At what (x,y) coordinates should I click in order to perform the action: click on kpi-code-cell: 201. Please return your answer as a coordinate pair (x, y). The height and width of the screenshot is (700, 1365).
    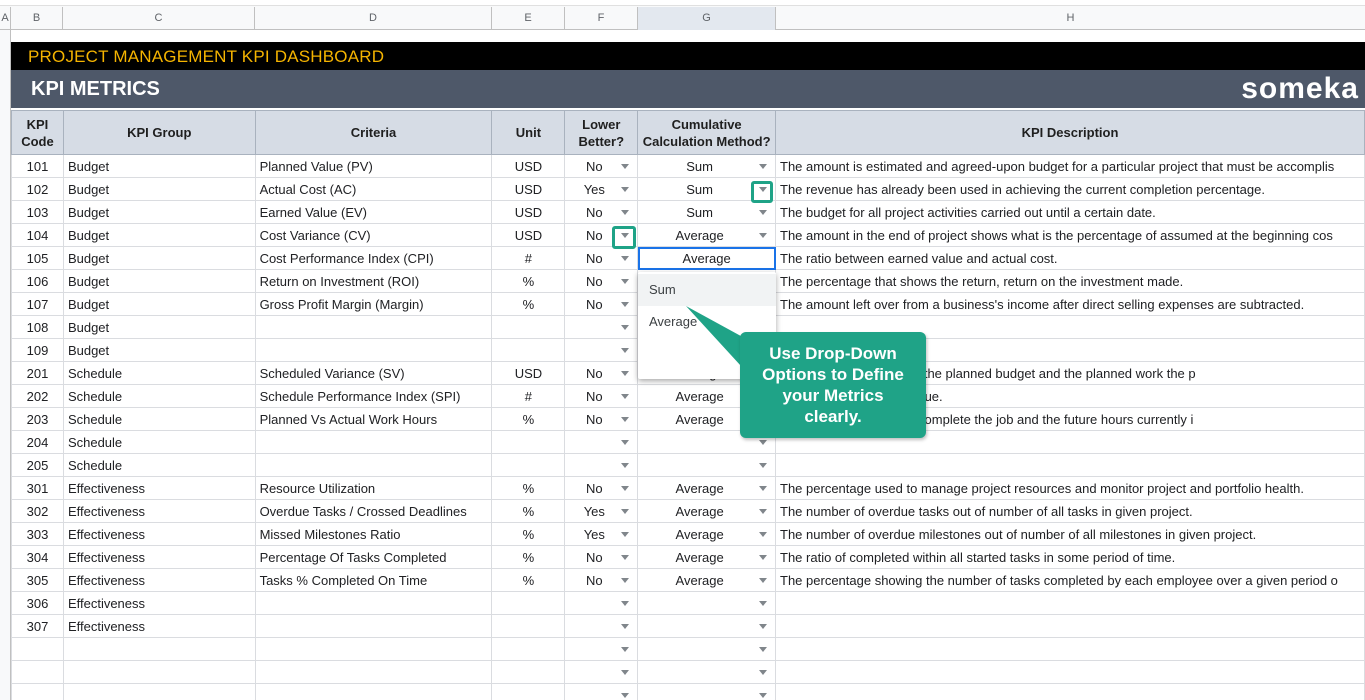
    Looking at the image, I should click on (37, 373).